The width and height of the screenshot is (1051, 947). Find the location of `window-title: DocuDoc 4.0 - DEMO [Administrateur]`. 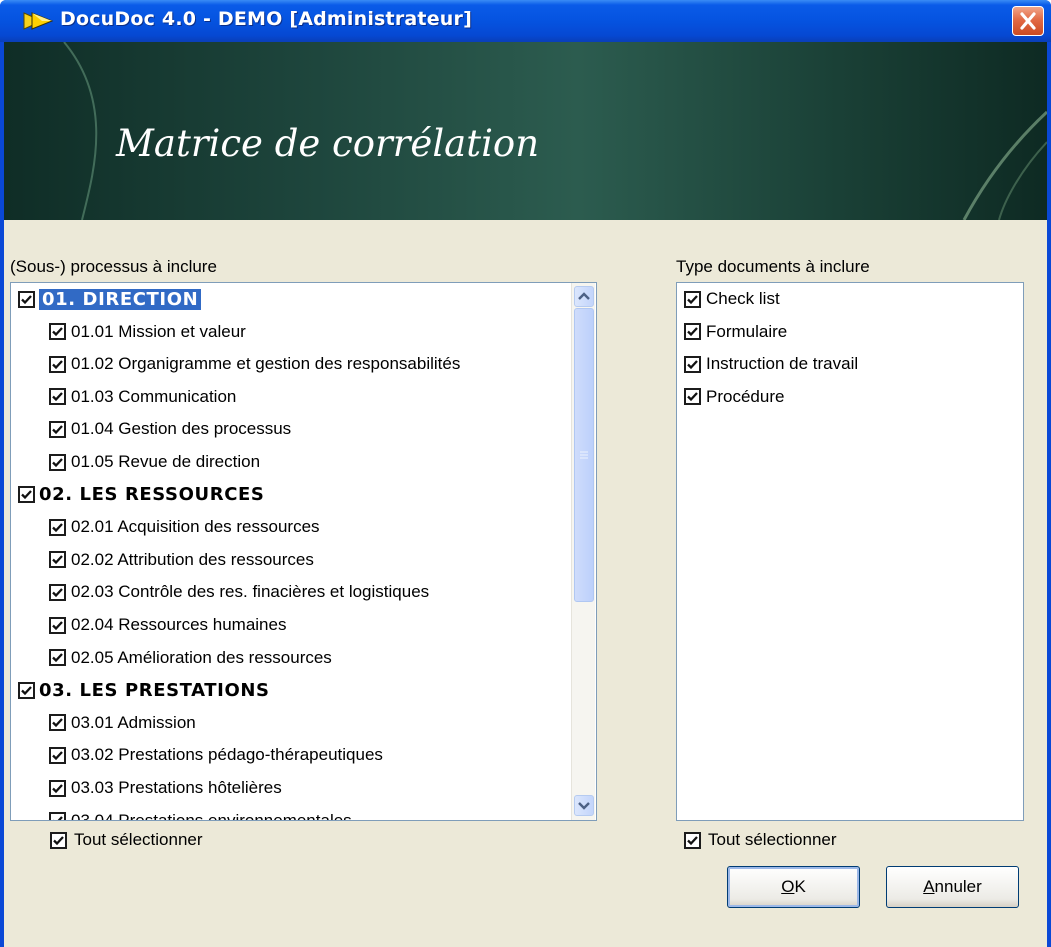

window-title: DocuDoc 4.0 - DEMO [Administrateur] is located at coordinates (266, 19).